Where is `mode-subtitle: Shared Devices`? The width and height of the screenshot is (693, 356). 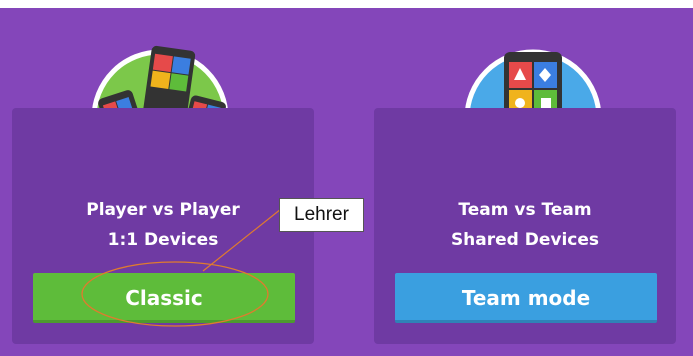 mode-subtitle: Shared Devices is located at coordinates (525, 240).